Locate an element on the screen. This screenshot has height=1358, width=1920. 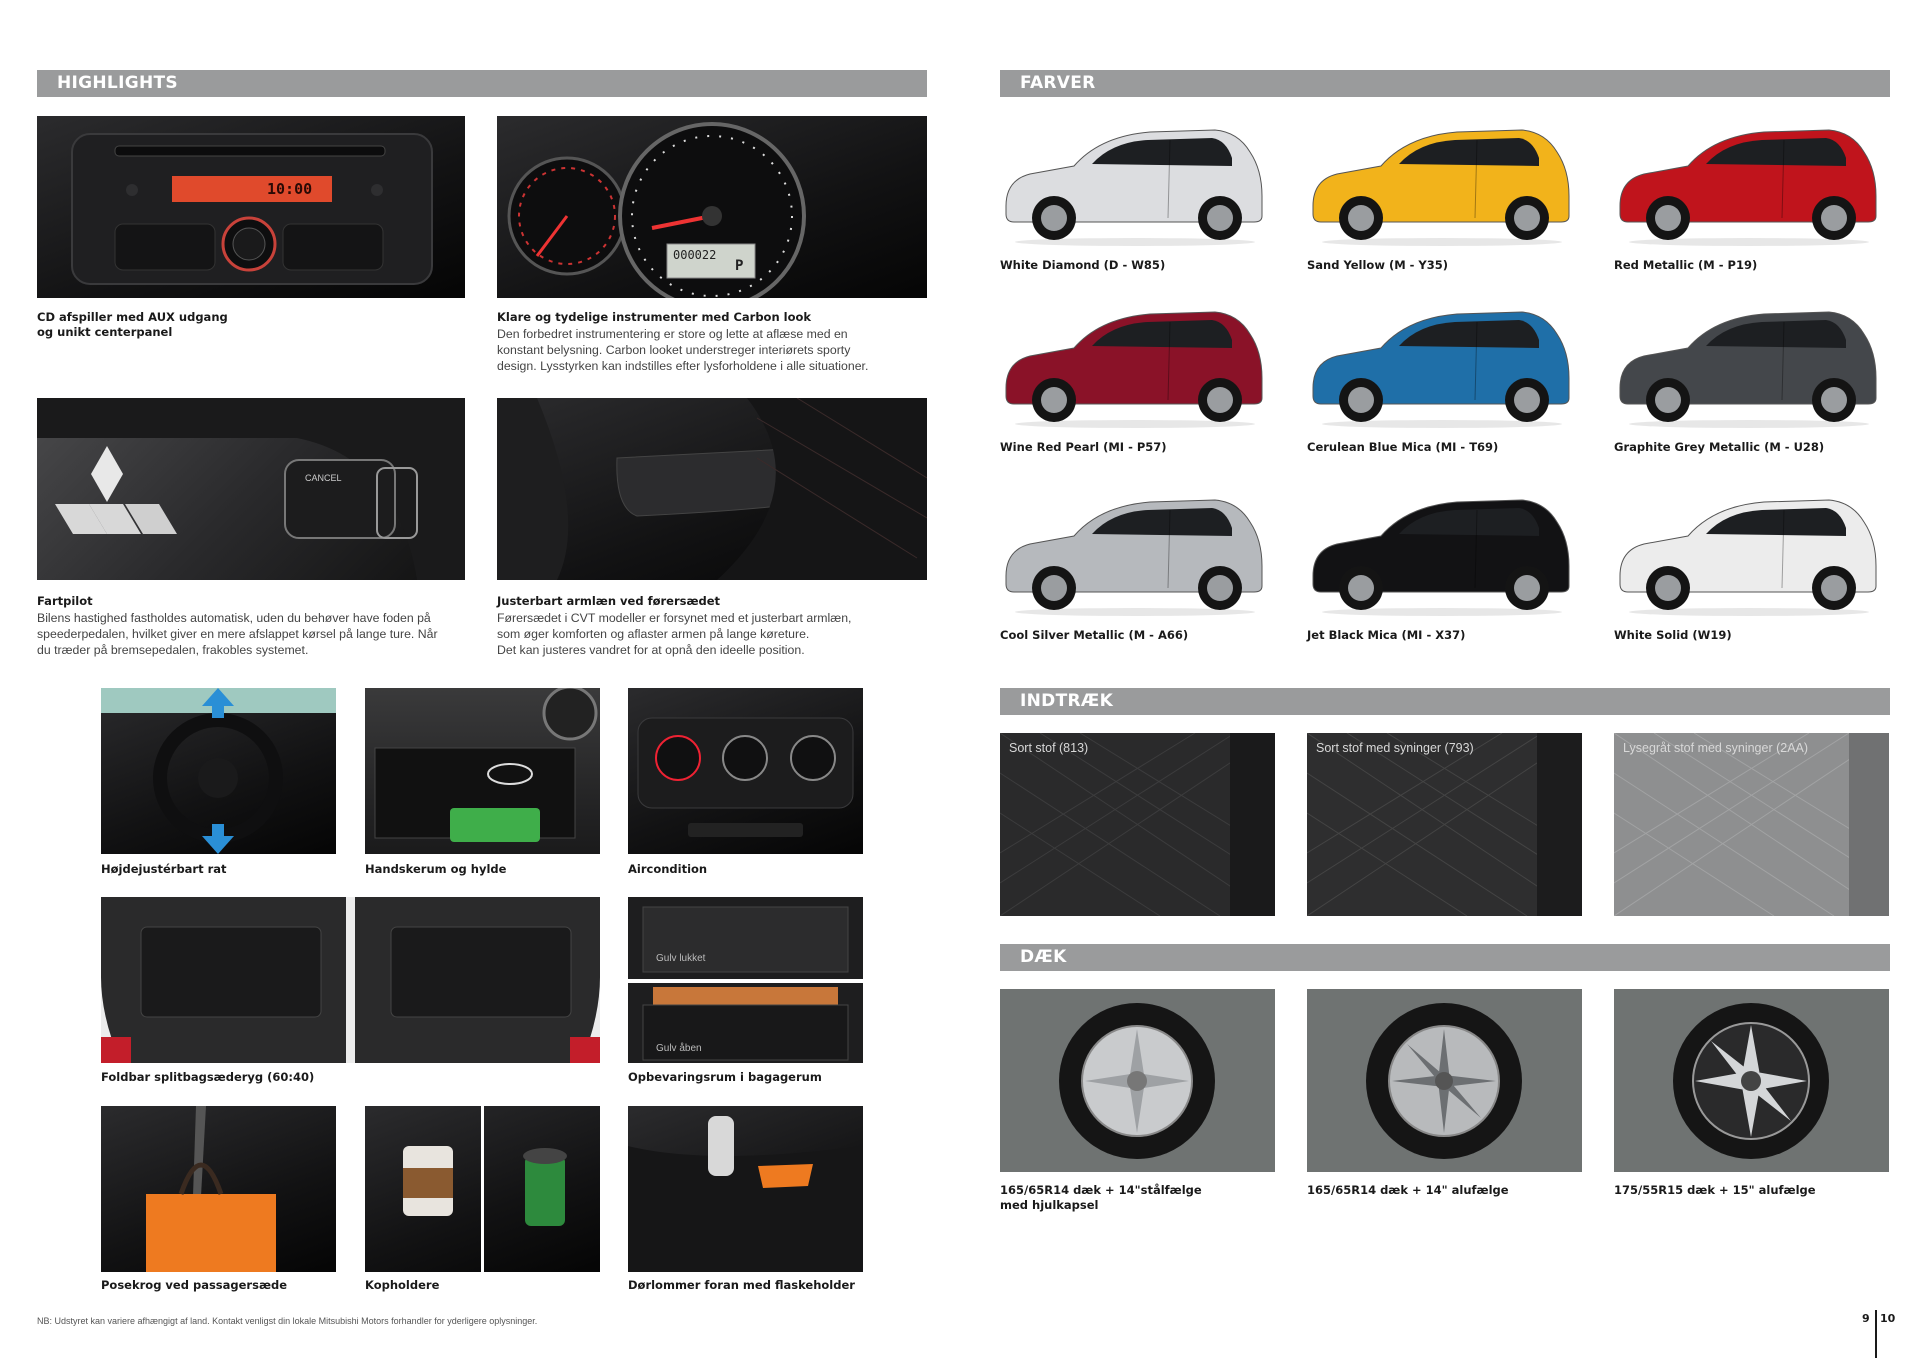
cruise-control-photo: CANCEL is located at coordinates (251, 489).